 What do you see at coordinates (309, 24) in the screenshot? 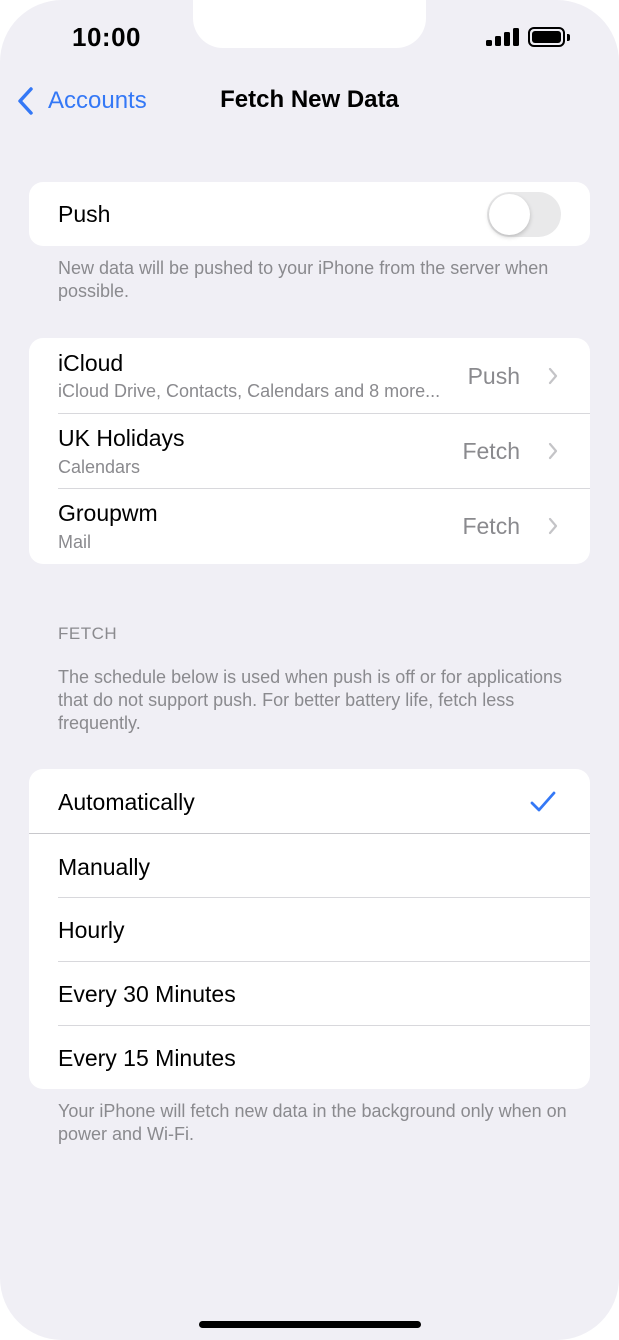
I see `notch` at bounding box center [309, 24].